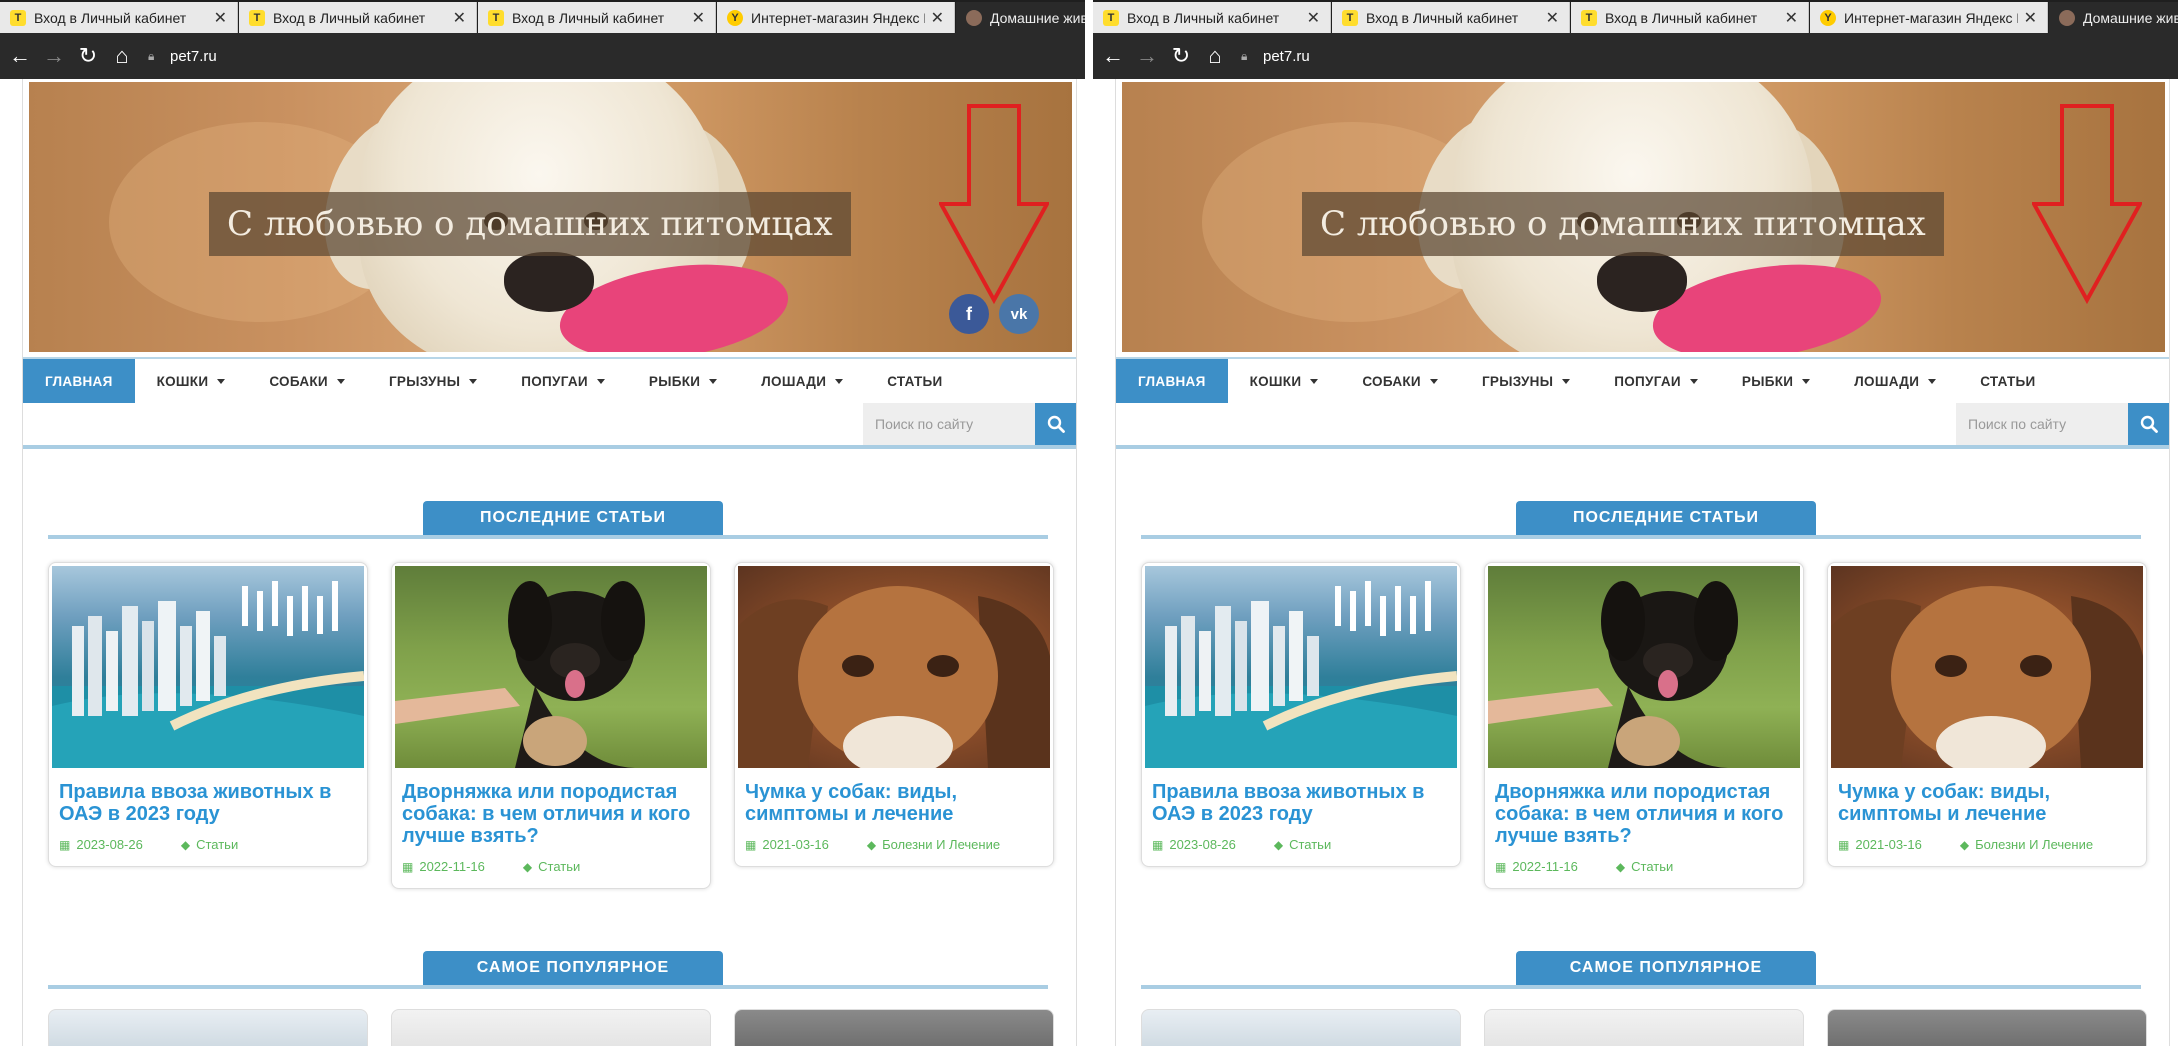 The height and width of the screenshot is (1046, 2180). I want to click on tab-title: Вход в Личный кабинет, so click(349, 17).